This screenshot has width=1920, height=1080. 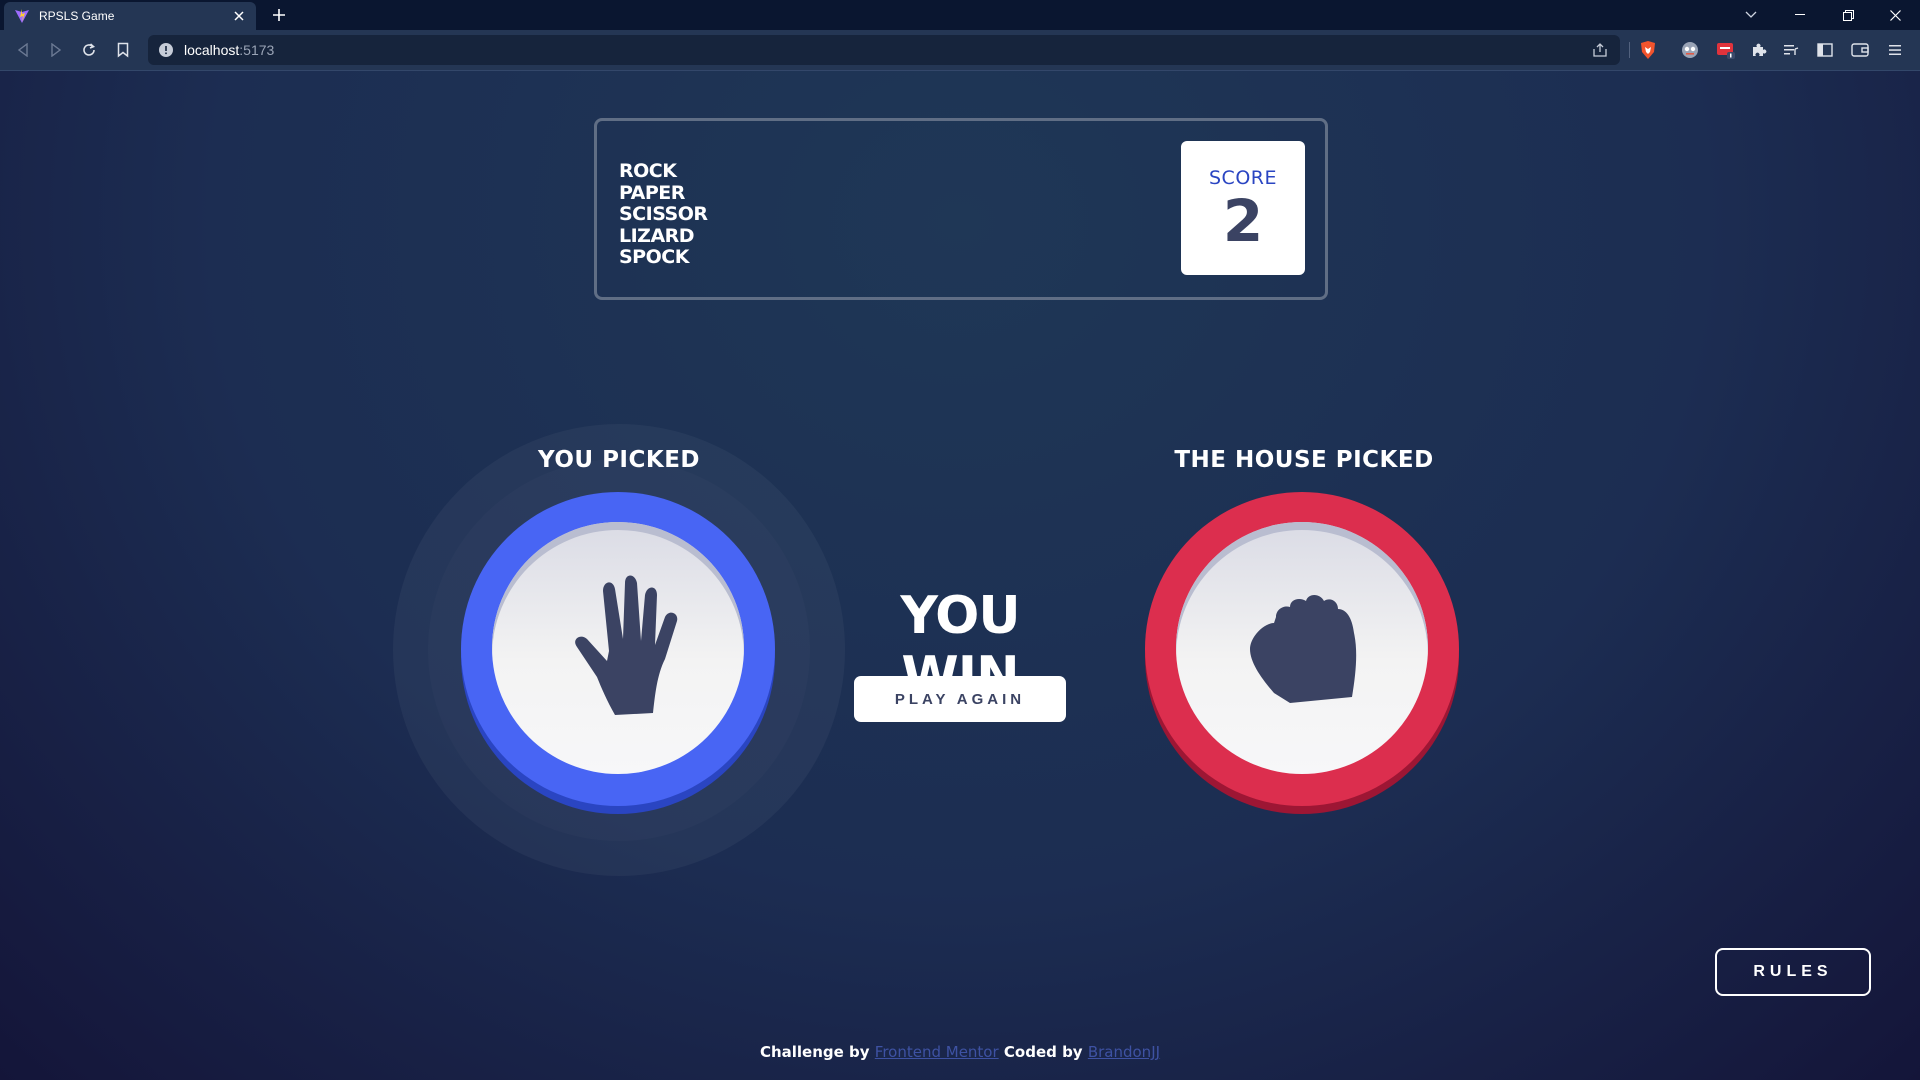 I want to click on menu-icon, so click(x=1895, y=50).